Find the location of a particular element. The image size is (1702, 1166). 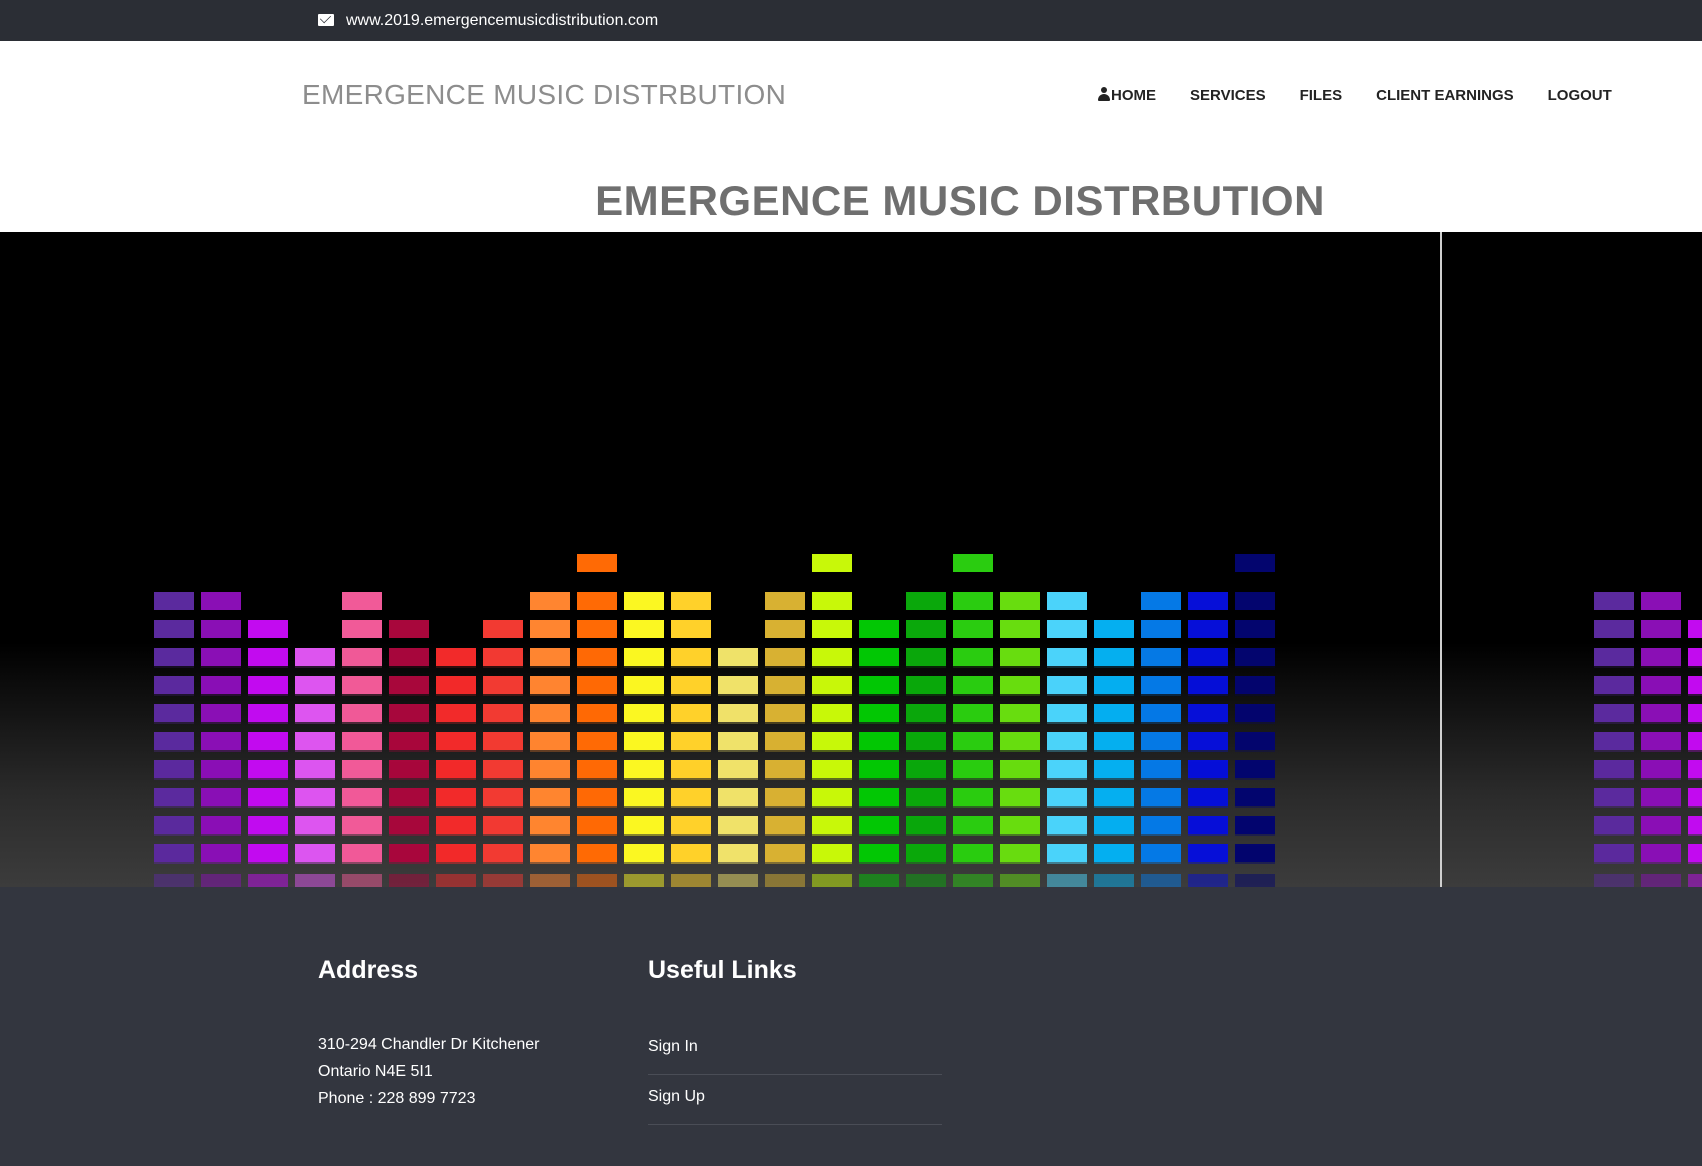

page-title: EMERGENCE MUSIC DISTRBUTION is located at coordinates (960, 200).